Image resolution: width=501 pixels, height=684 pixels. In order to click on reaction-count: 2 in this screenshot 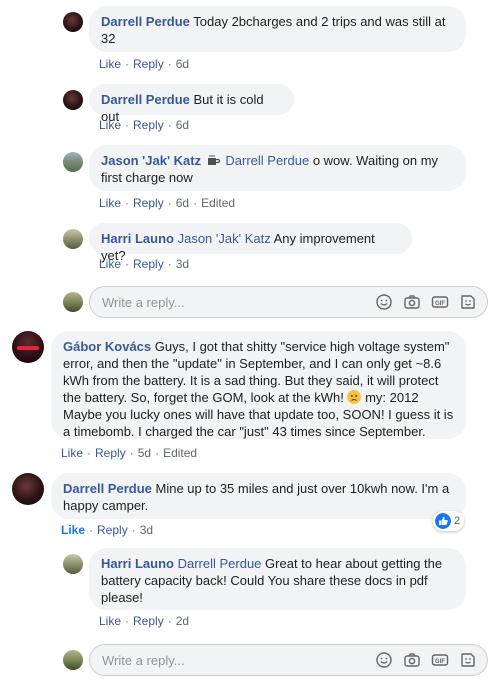, I will do `click(449, 521)`.